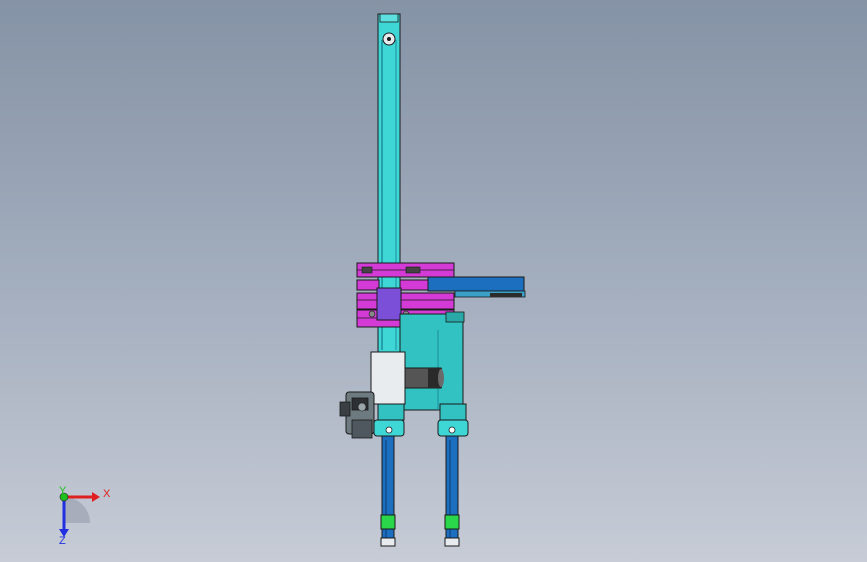 The image size is (867, 562). I want to click on coordinate-triad-icon: X Y Z, so click(85, 516).